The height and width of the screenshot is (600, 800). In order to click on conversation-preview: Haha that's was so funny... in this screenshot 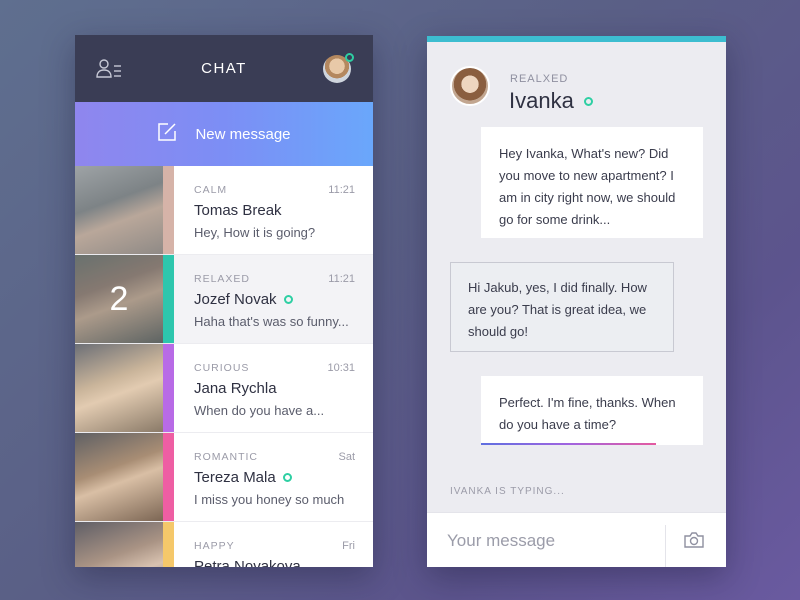, I will do `click(271, 321)`.